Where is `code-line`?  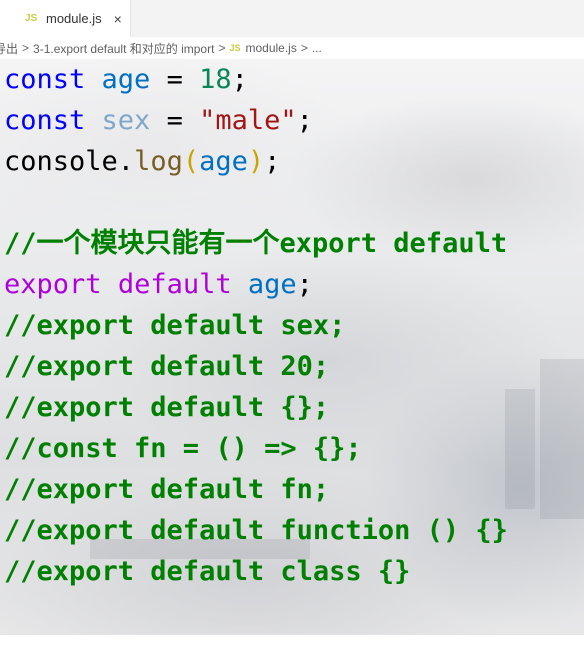 code-line is located at coordinates (256, 202).